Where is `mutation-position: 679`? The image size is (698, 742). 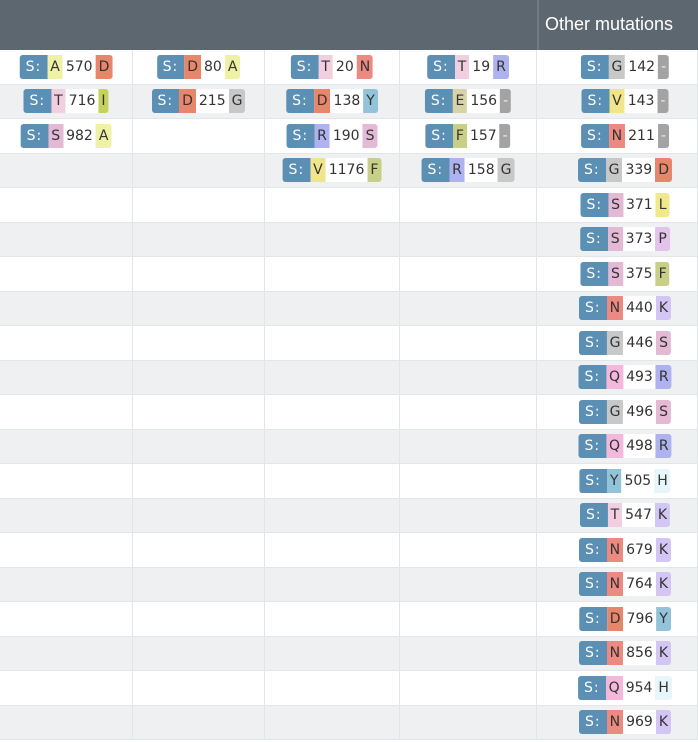 mutation-position: 679 is located at coordinates (639, 549).